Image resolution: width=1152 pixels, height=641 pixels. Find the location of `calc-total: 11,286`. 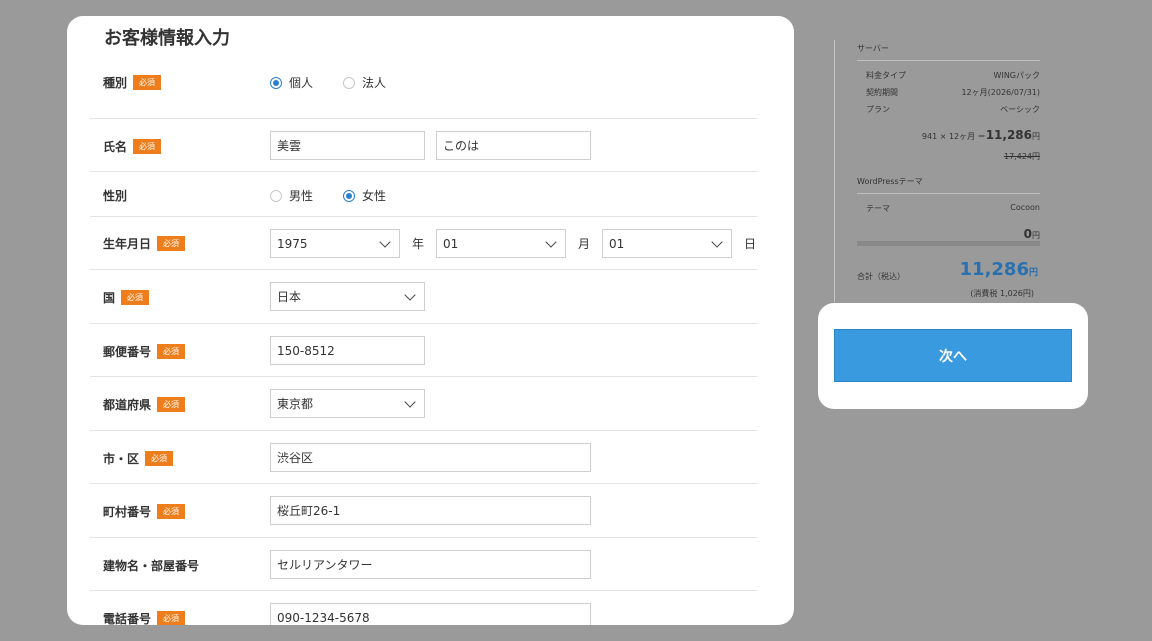

calc-total: 11,286 is located at coordinates (1008, 135).